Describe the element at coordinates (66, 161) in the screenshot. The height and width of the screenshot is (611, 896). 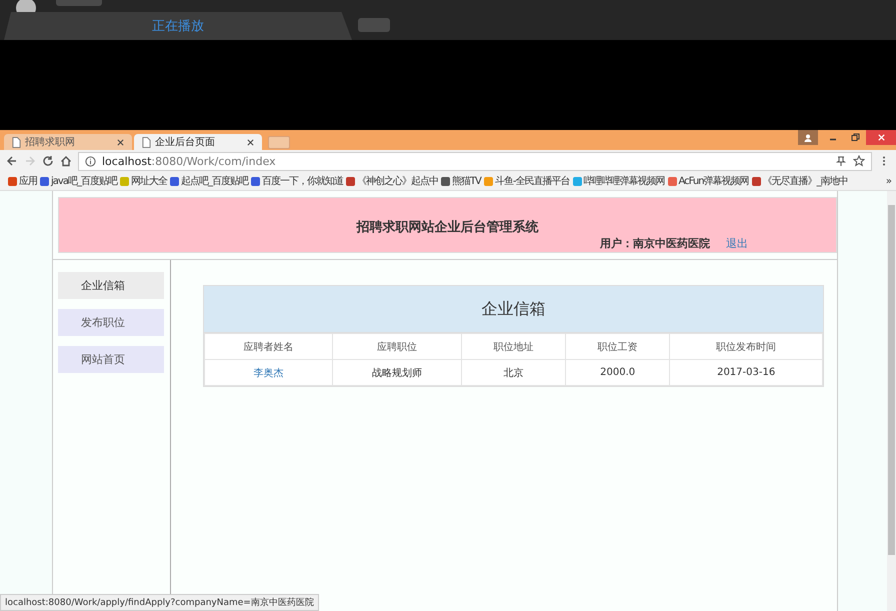
I see `home-icon` at that location.